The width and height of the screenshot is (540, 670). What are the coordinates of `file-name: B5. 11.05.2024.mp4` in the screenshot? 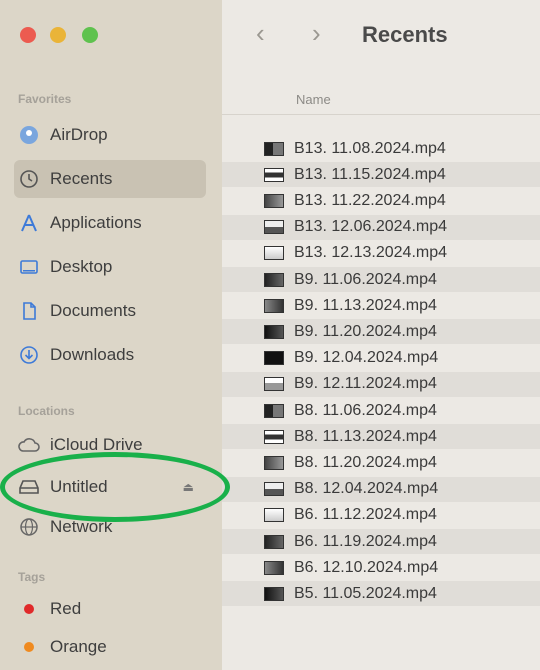 It's located at (365, 593).